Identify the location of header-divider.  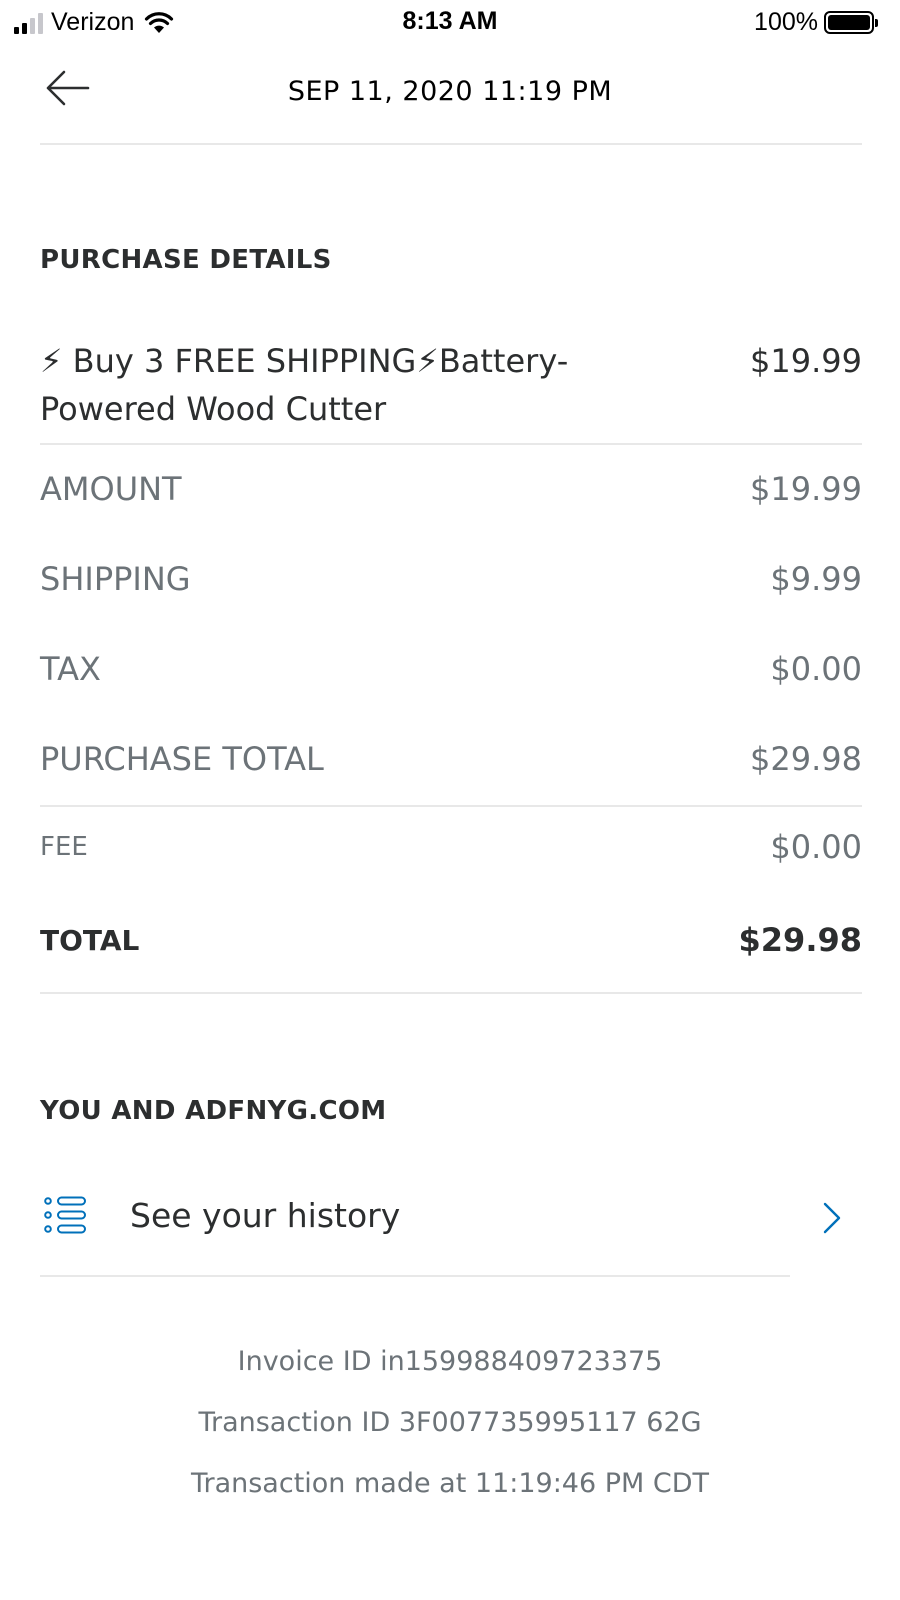
(451, 144).